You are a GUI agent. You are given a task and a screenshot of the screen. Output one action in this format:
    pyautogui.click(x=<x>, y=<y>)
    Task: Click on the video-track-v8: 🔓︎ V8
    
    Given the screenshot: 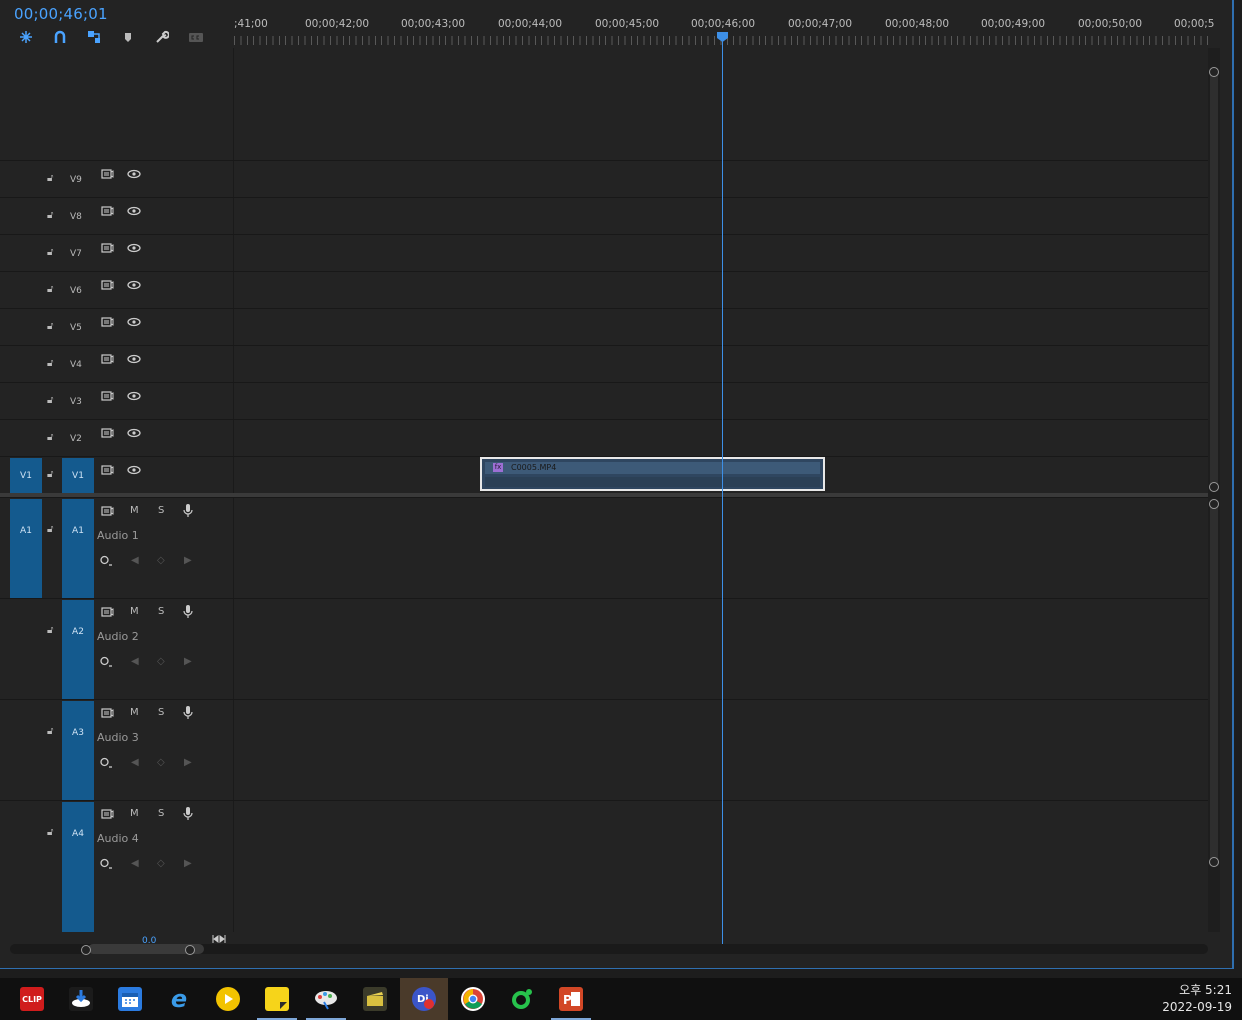 What is the action you would take?
    pyautogui.click(x=604, y=215)
    